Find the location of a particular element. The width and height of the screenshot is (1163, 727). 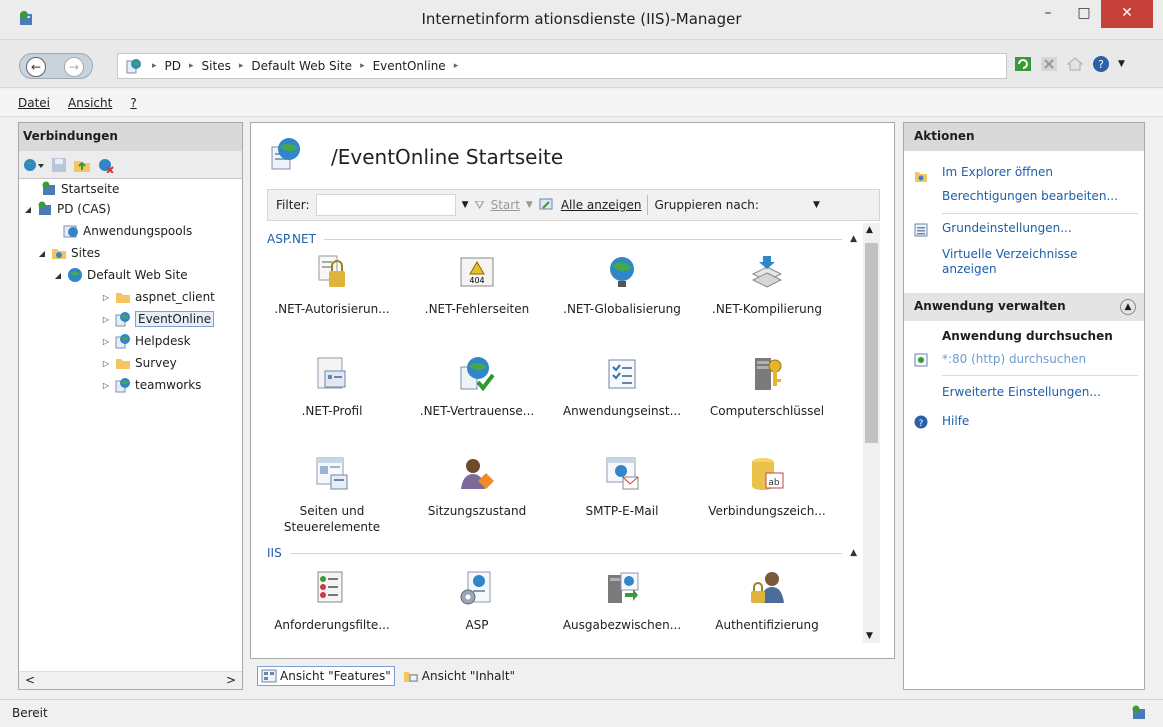

status-bar: Bereit is located at coordinates (581, 713).